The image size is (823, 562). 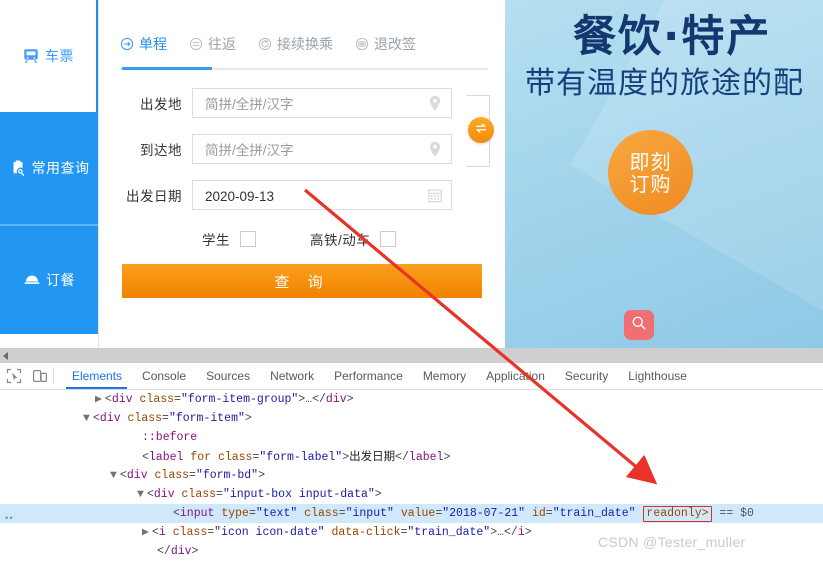 What do you see at coordinates (515, 376) in the screenshot?
I see `tab-application: Application` at bounding box center [515, 376].